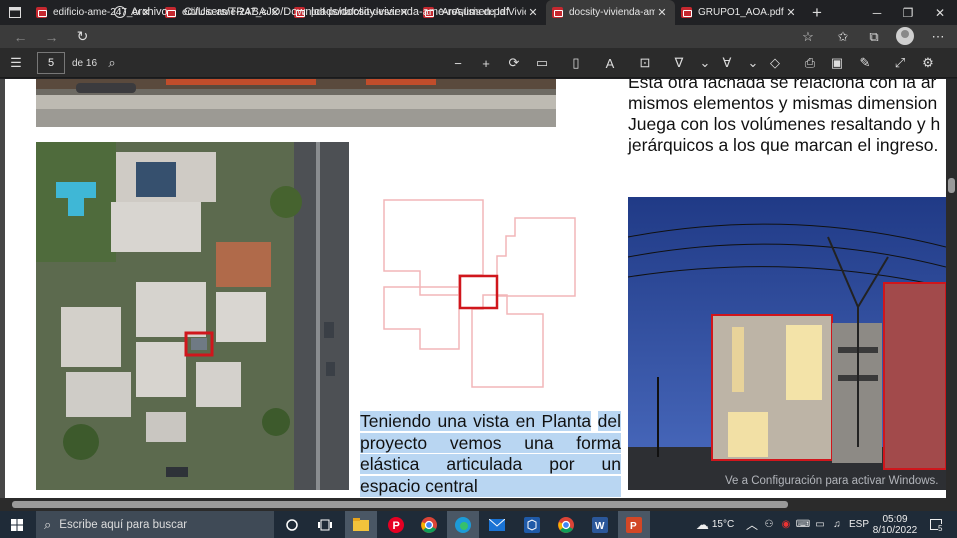 The height and width of the screenshot is (538, 957). I want to click on language-indicator: ESP, so click(859, 524).